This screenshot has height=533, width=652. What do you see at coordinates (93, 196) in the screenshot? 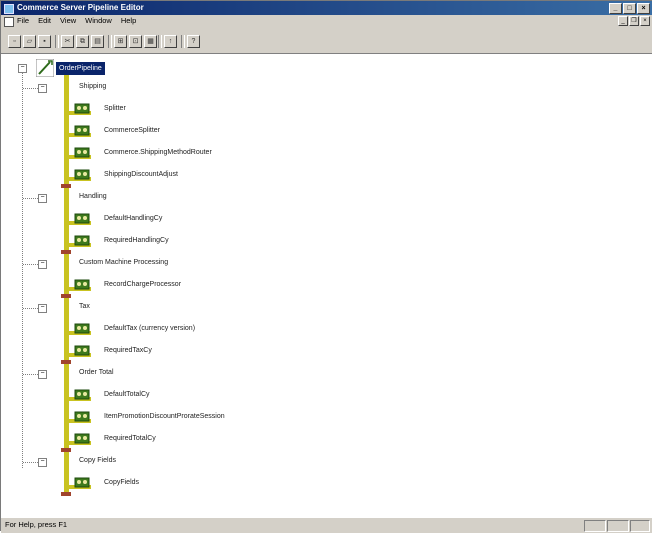
I see `stage-label: Handling` at bounding box center [93, 196].